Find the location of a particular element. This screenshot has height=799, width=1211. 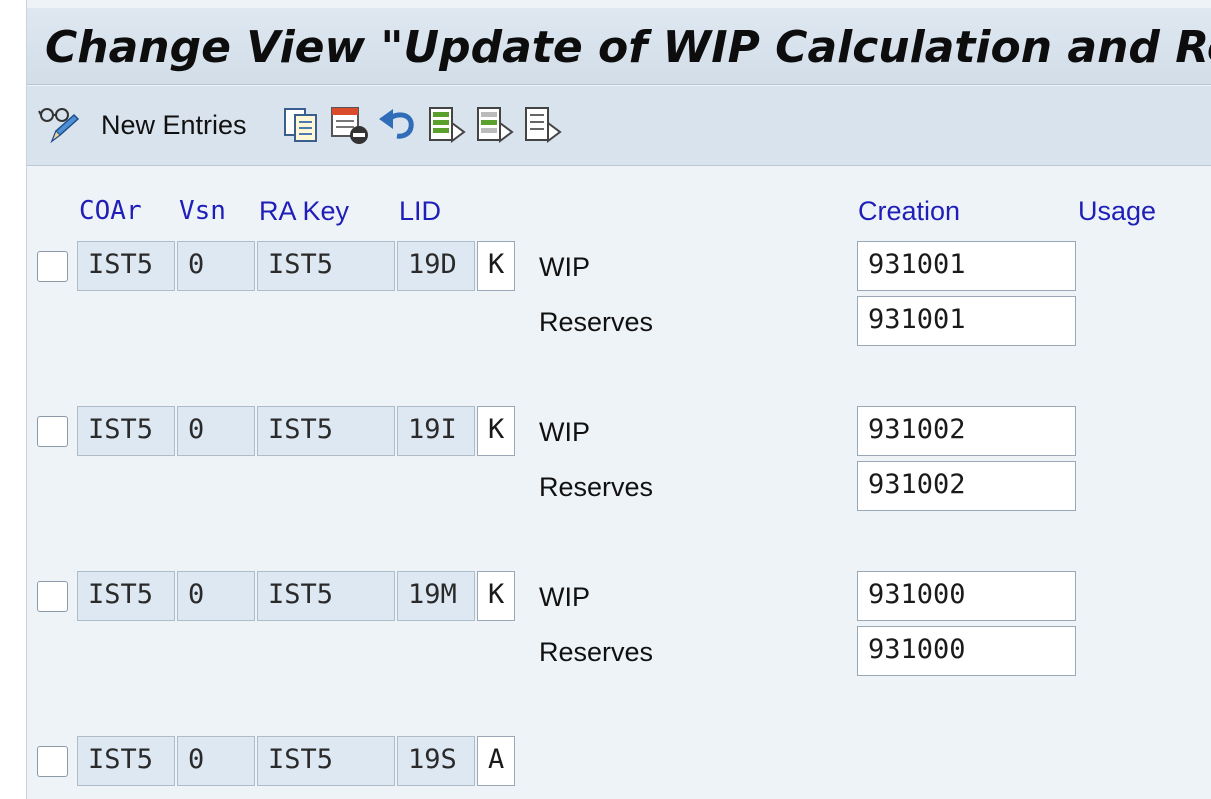

column-header-ra-key: RA Key is located at coordinates (304, 211).